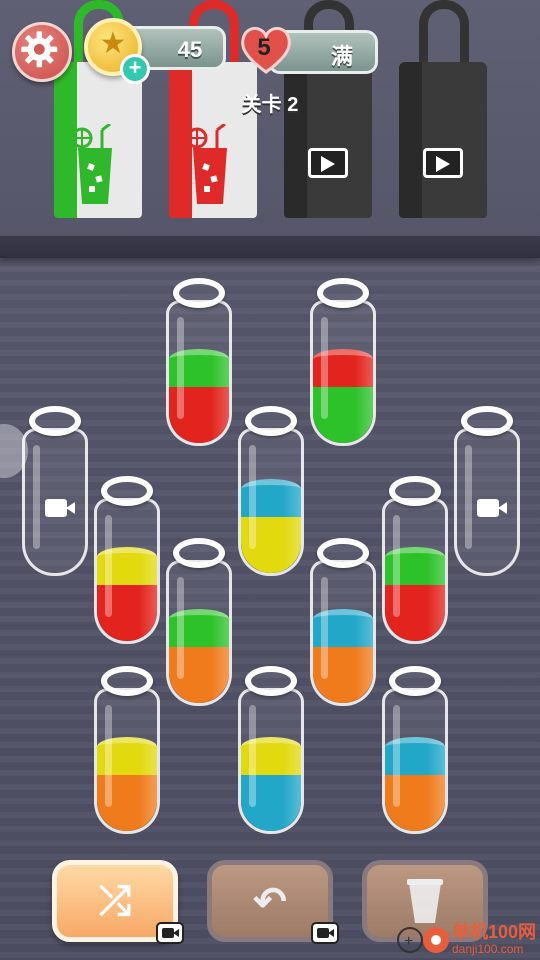 The width and height of the screenshot is (540, 960). What do you see at coordinates (115, 901) in the screenshot?
I see `shuffle-icon: ⤮` at bounding box center [115, 901].